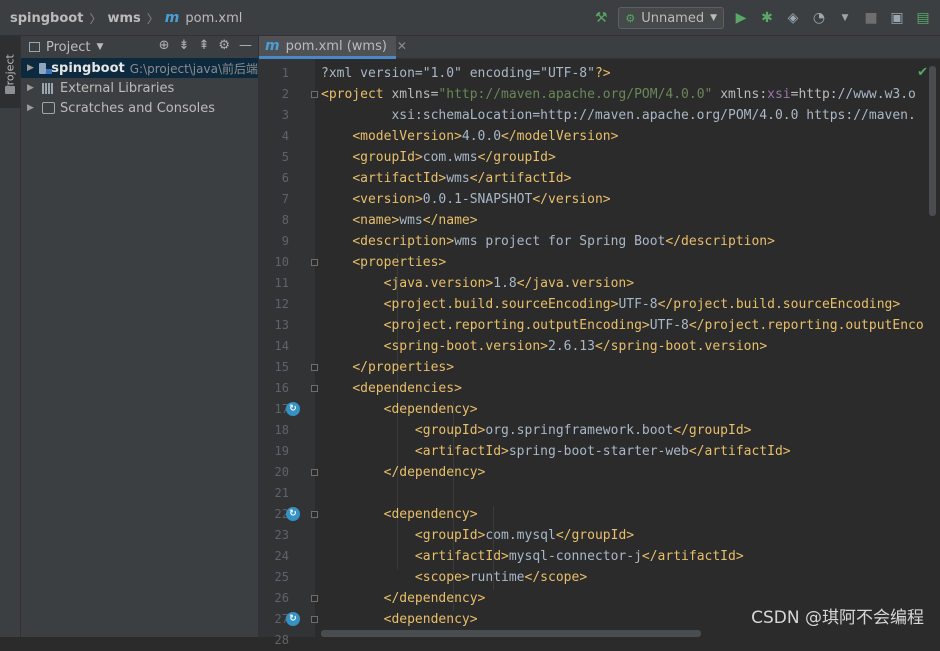 This screenshot has height=651, width=940. I want to click on stop-icon: ■, so click(871, 18).